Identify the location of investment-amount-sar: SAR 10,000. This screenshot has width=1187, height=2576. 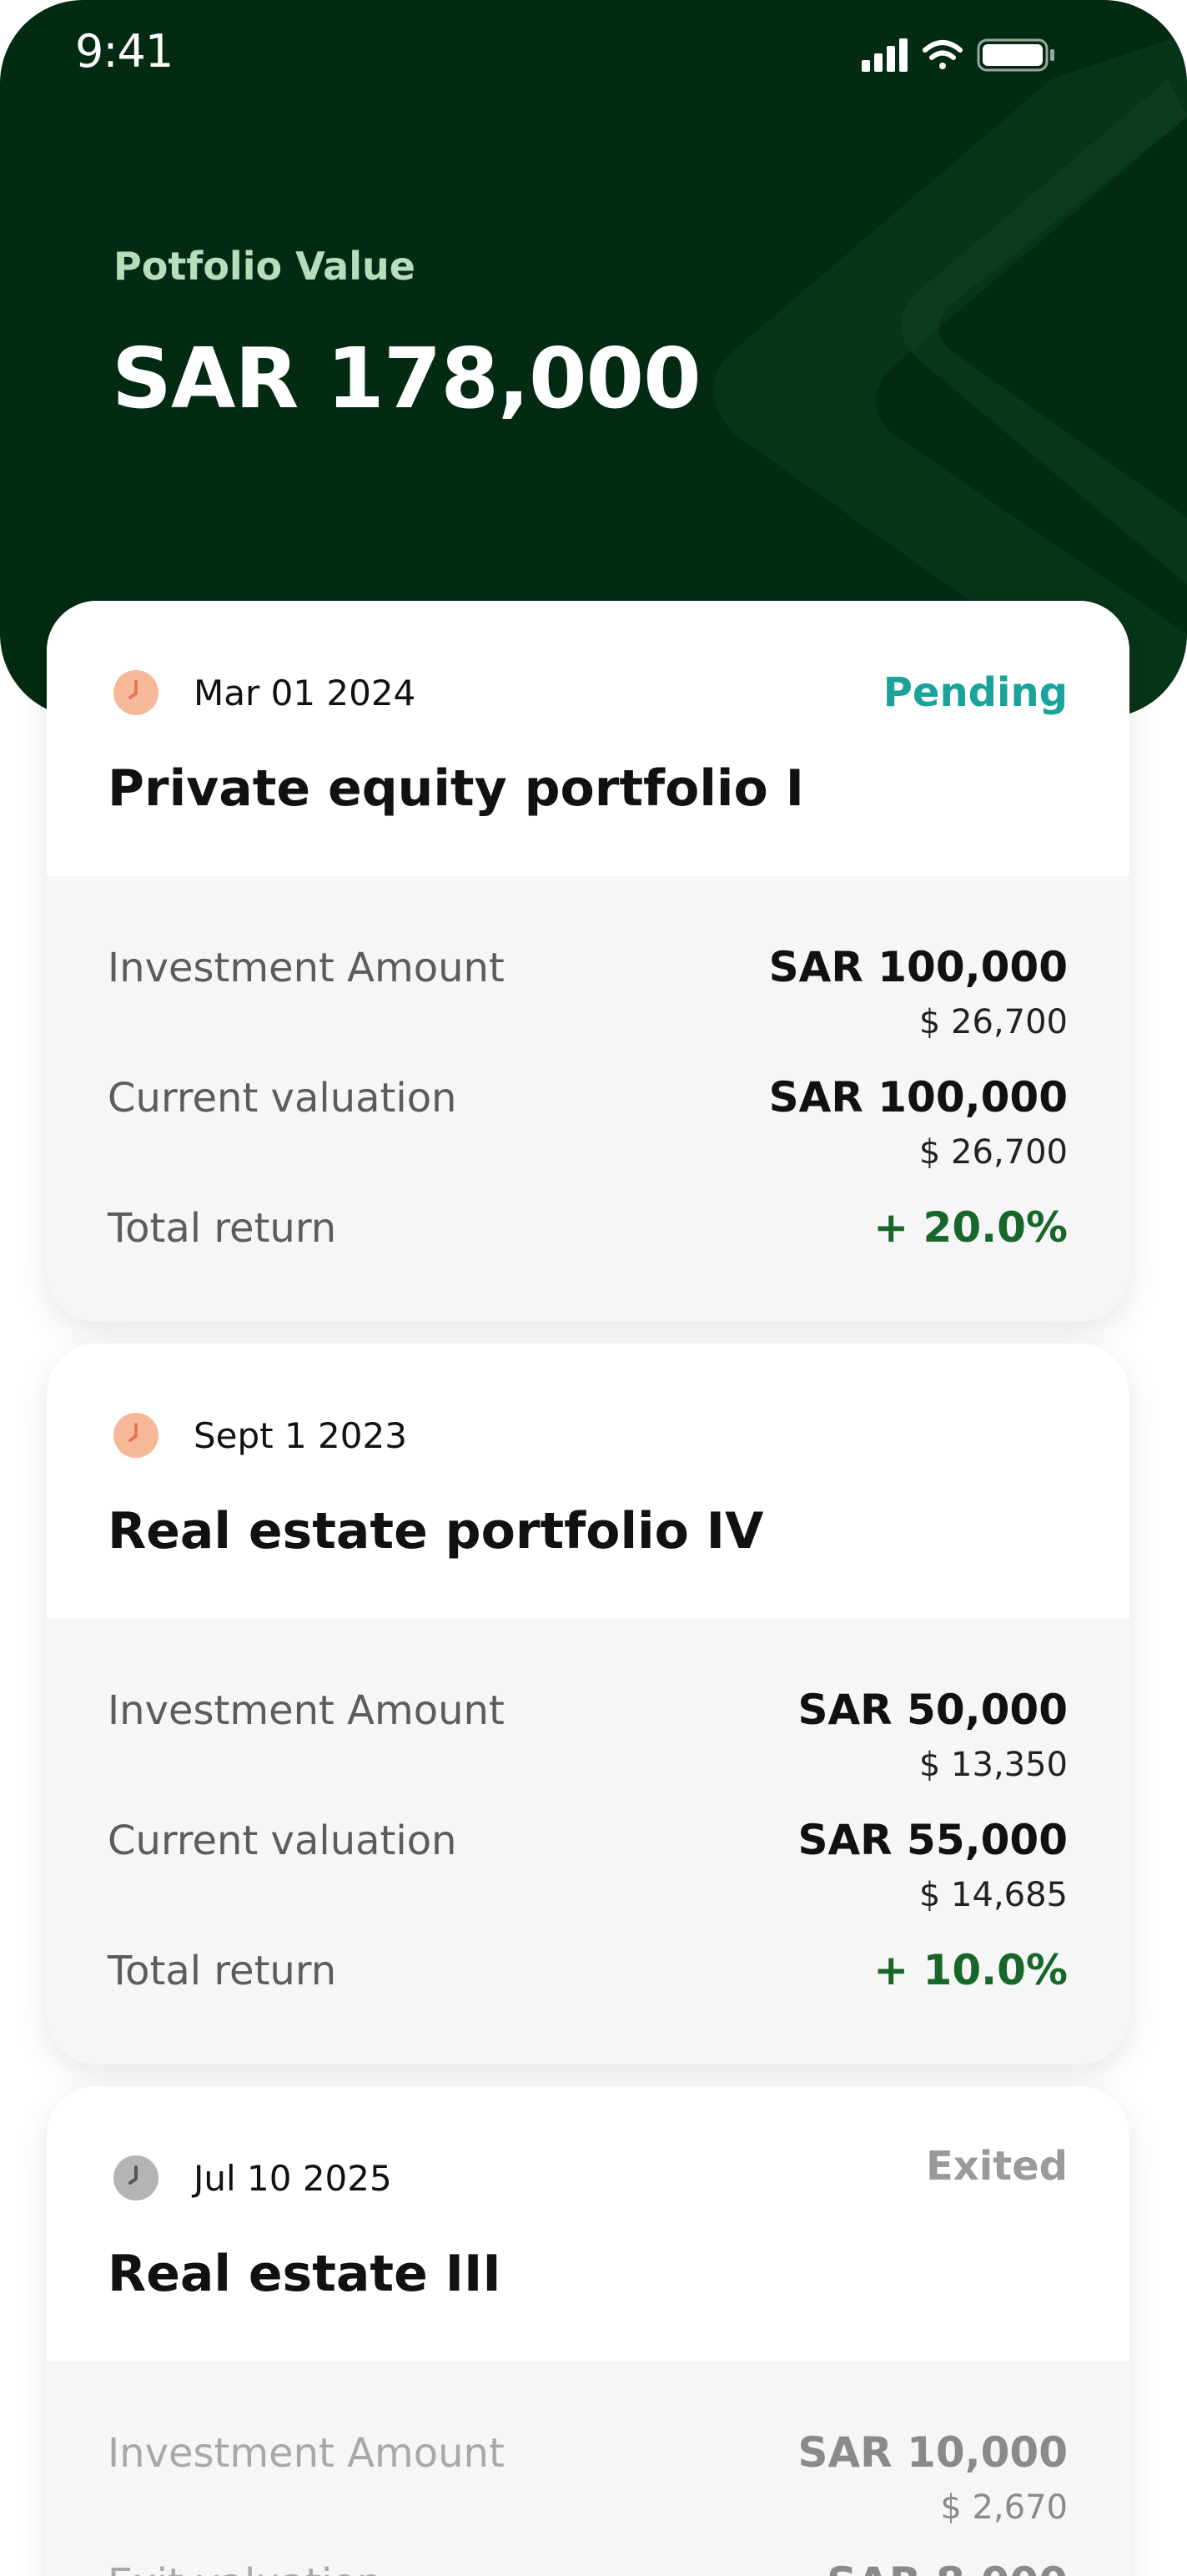
(933, 2453).